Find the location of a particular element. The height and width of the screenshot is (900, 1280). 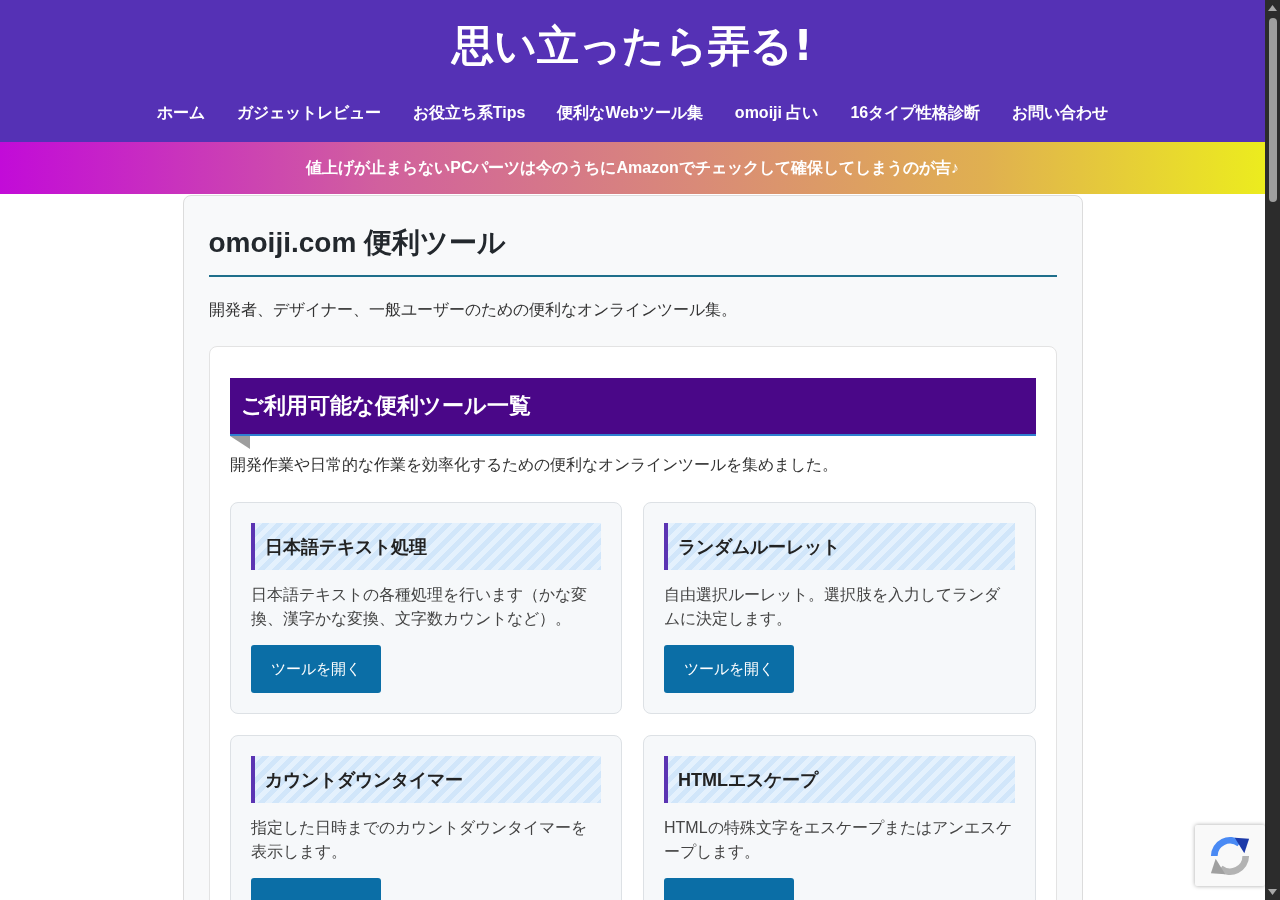

scrollbar-track is located at coordinates (1272, 450).